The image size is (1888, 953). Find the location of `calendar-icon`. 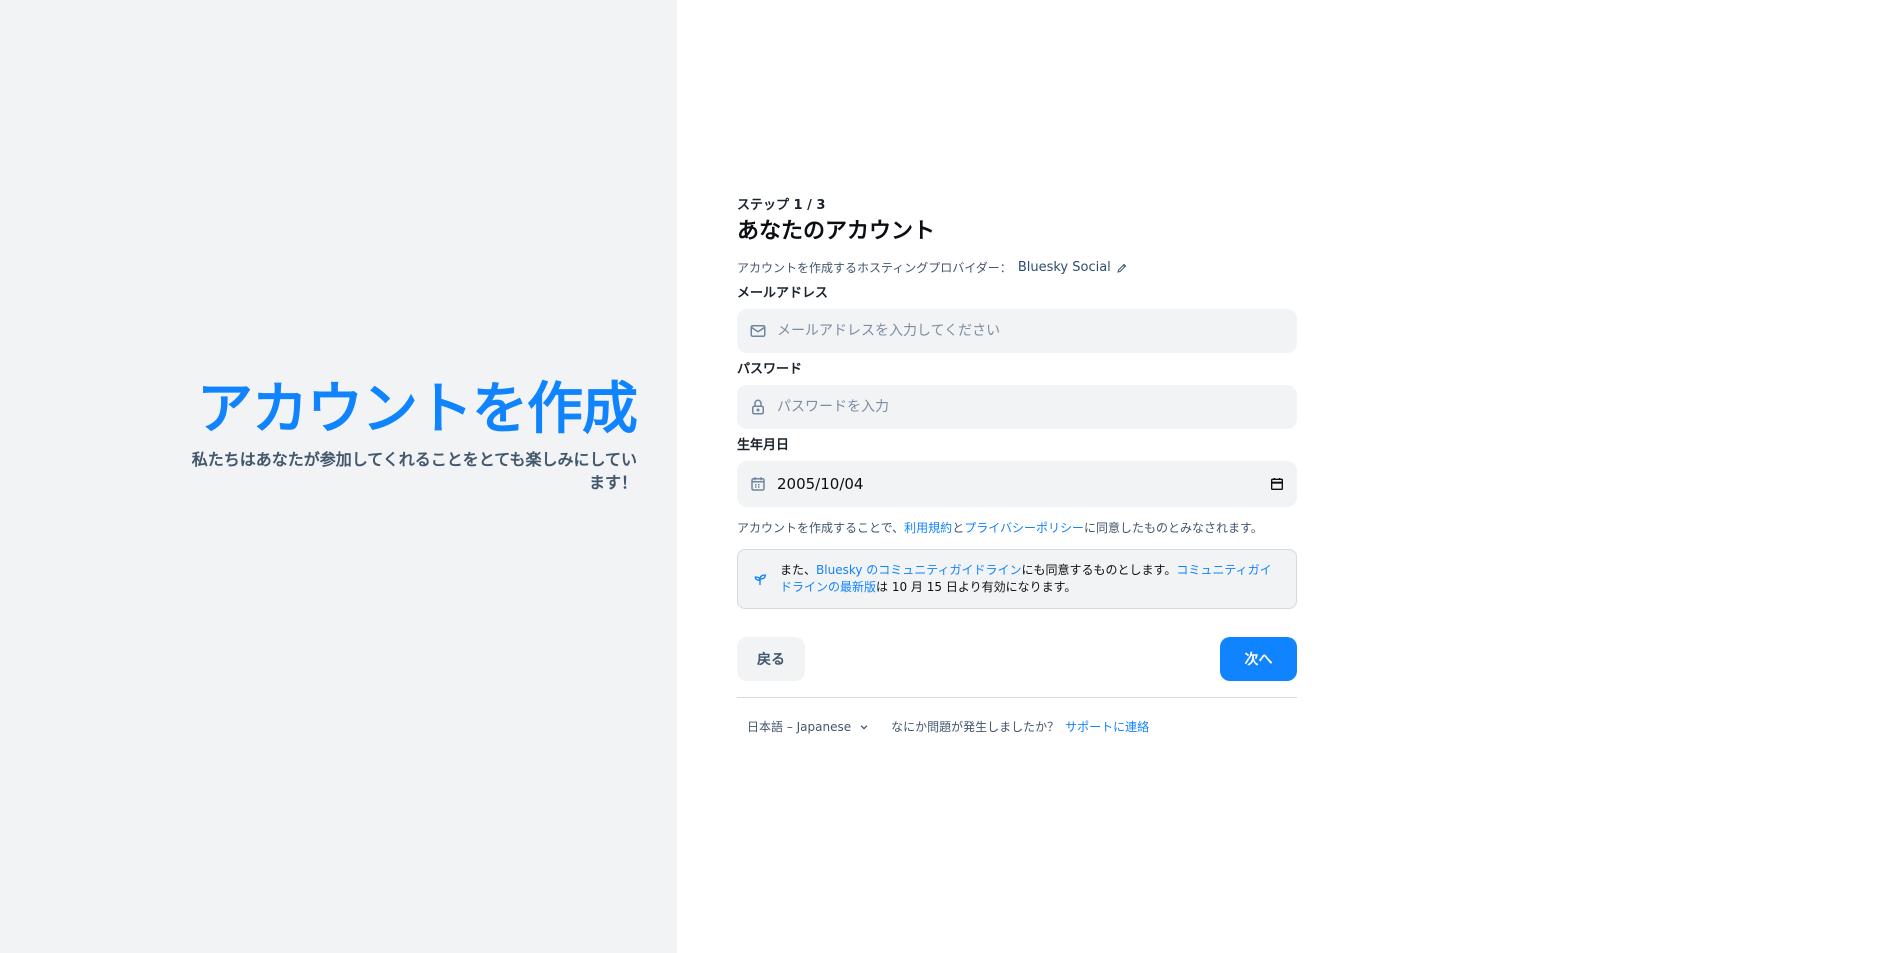

calendar-icon is located at coordinates (758, 484).